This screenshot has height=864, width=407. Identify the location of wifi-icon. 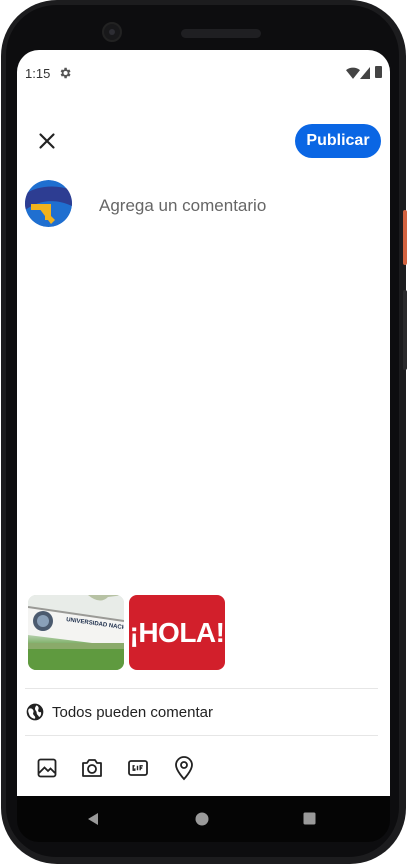
(353, 73).